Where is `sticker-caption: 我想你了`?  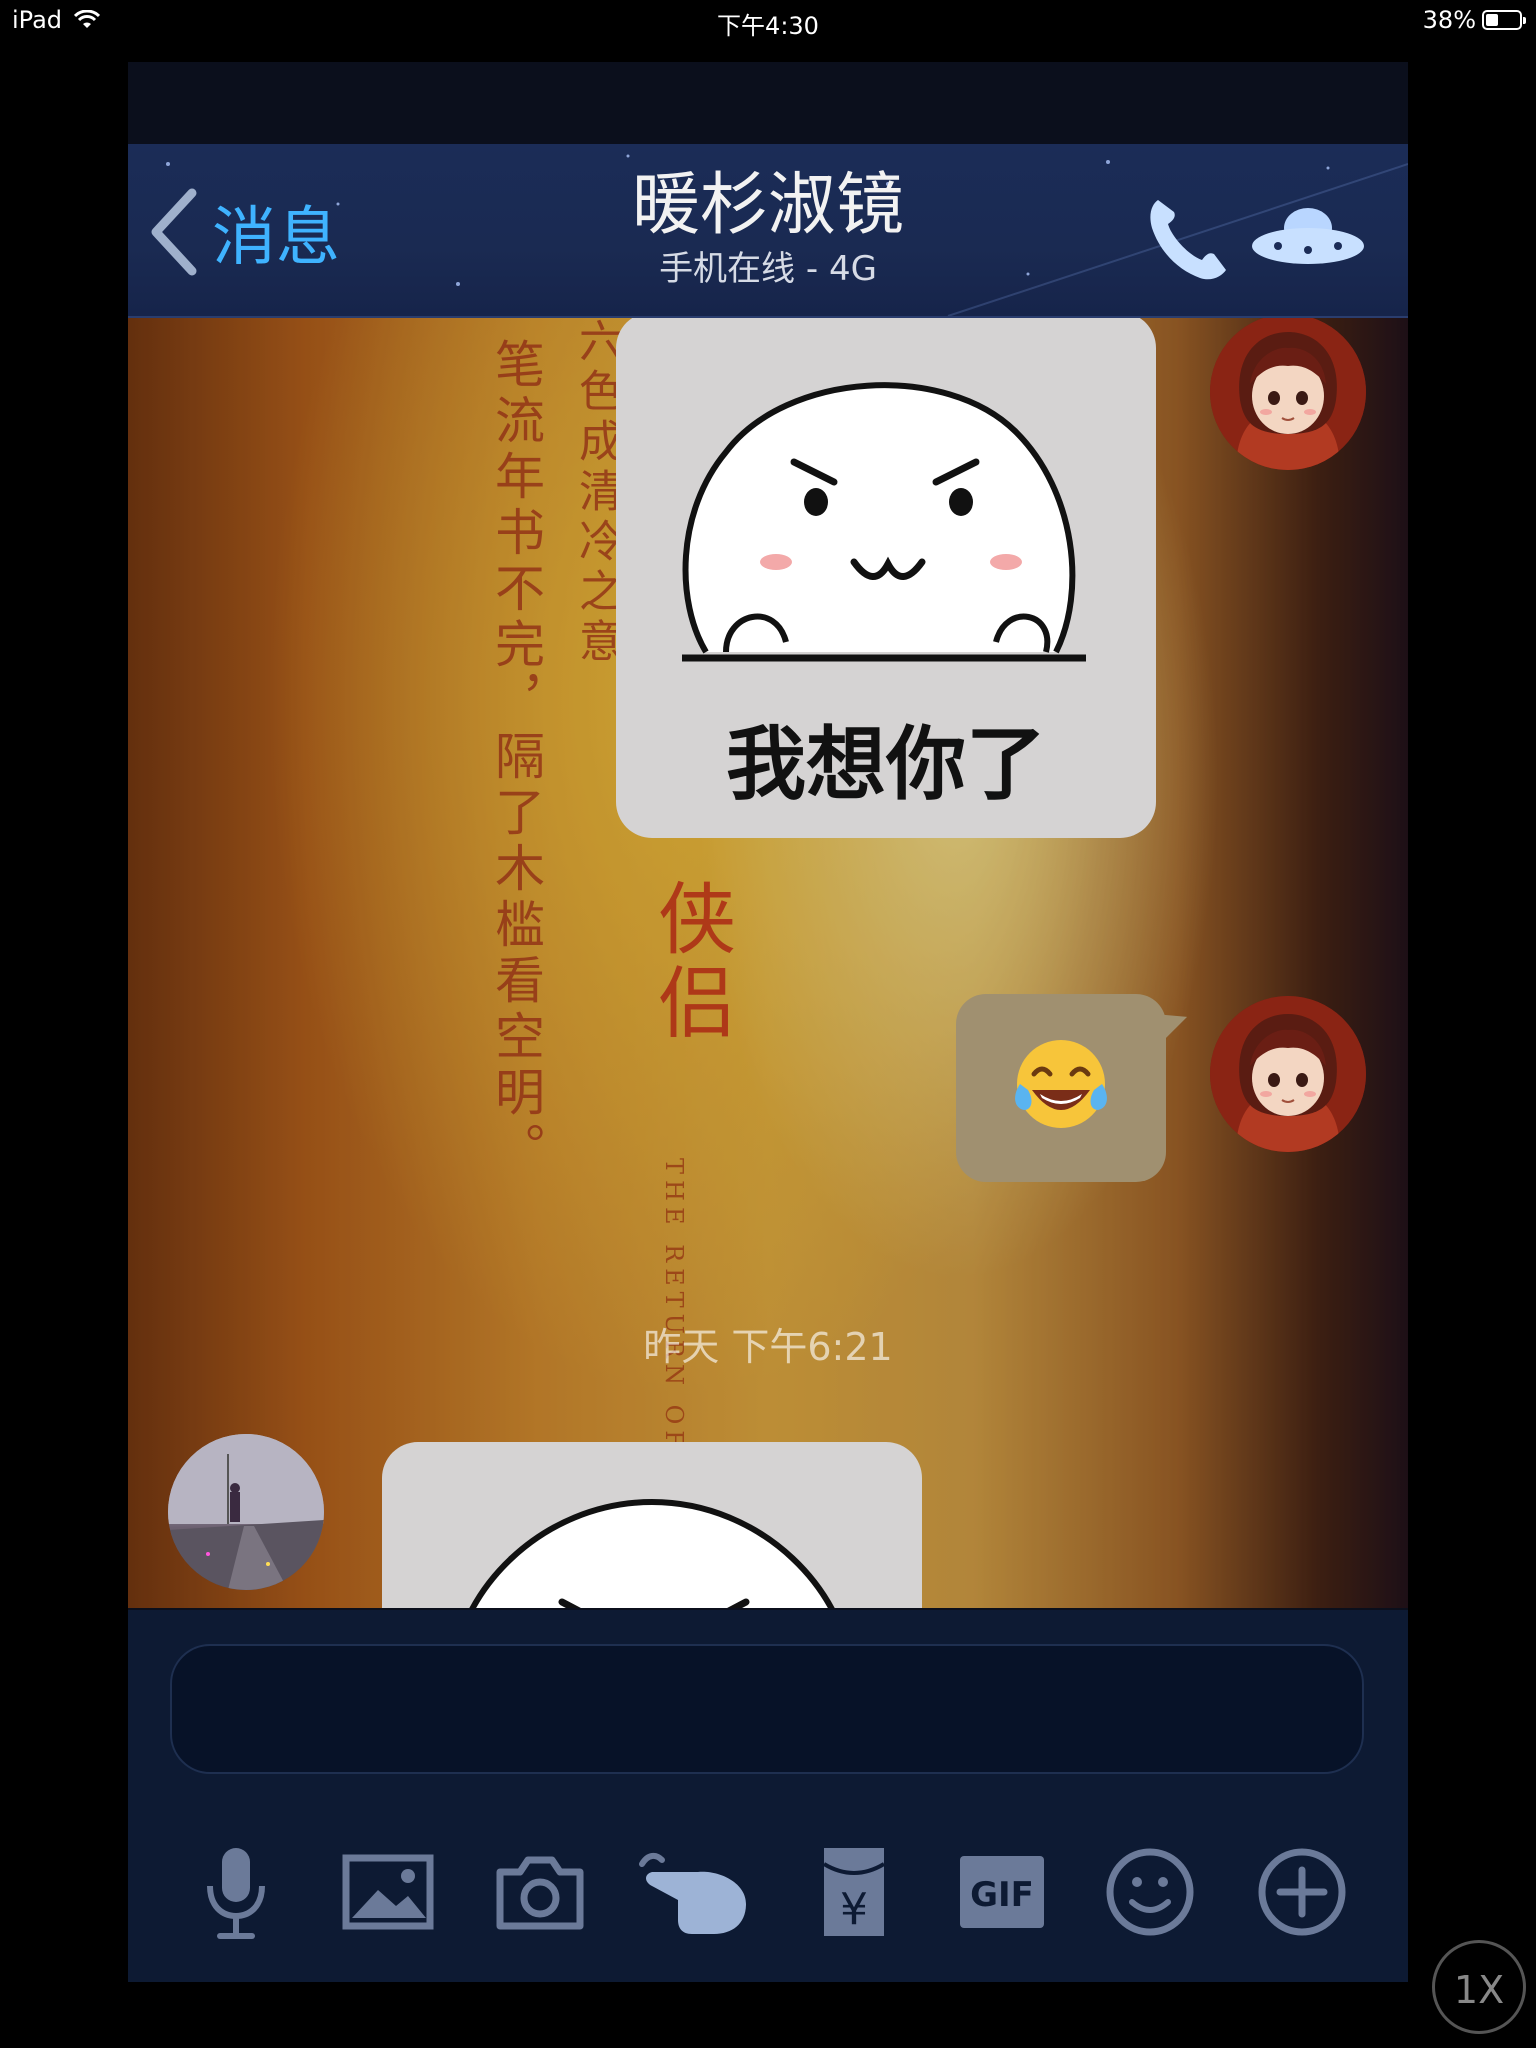
sticker-caption: 我想你了 is located at coordinates (886, 764).